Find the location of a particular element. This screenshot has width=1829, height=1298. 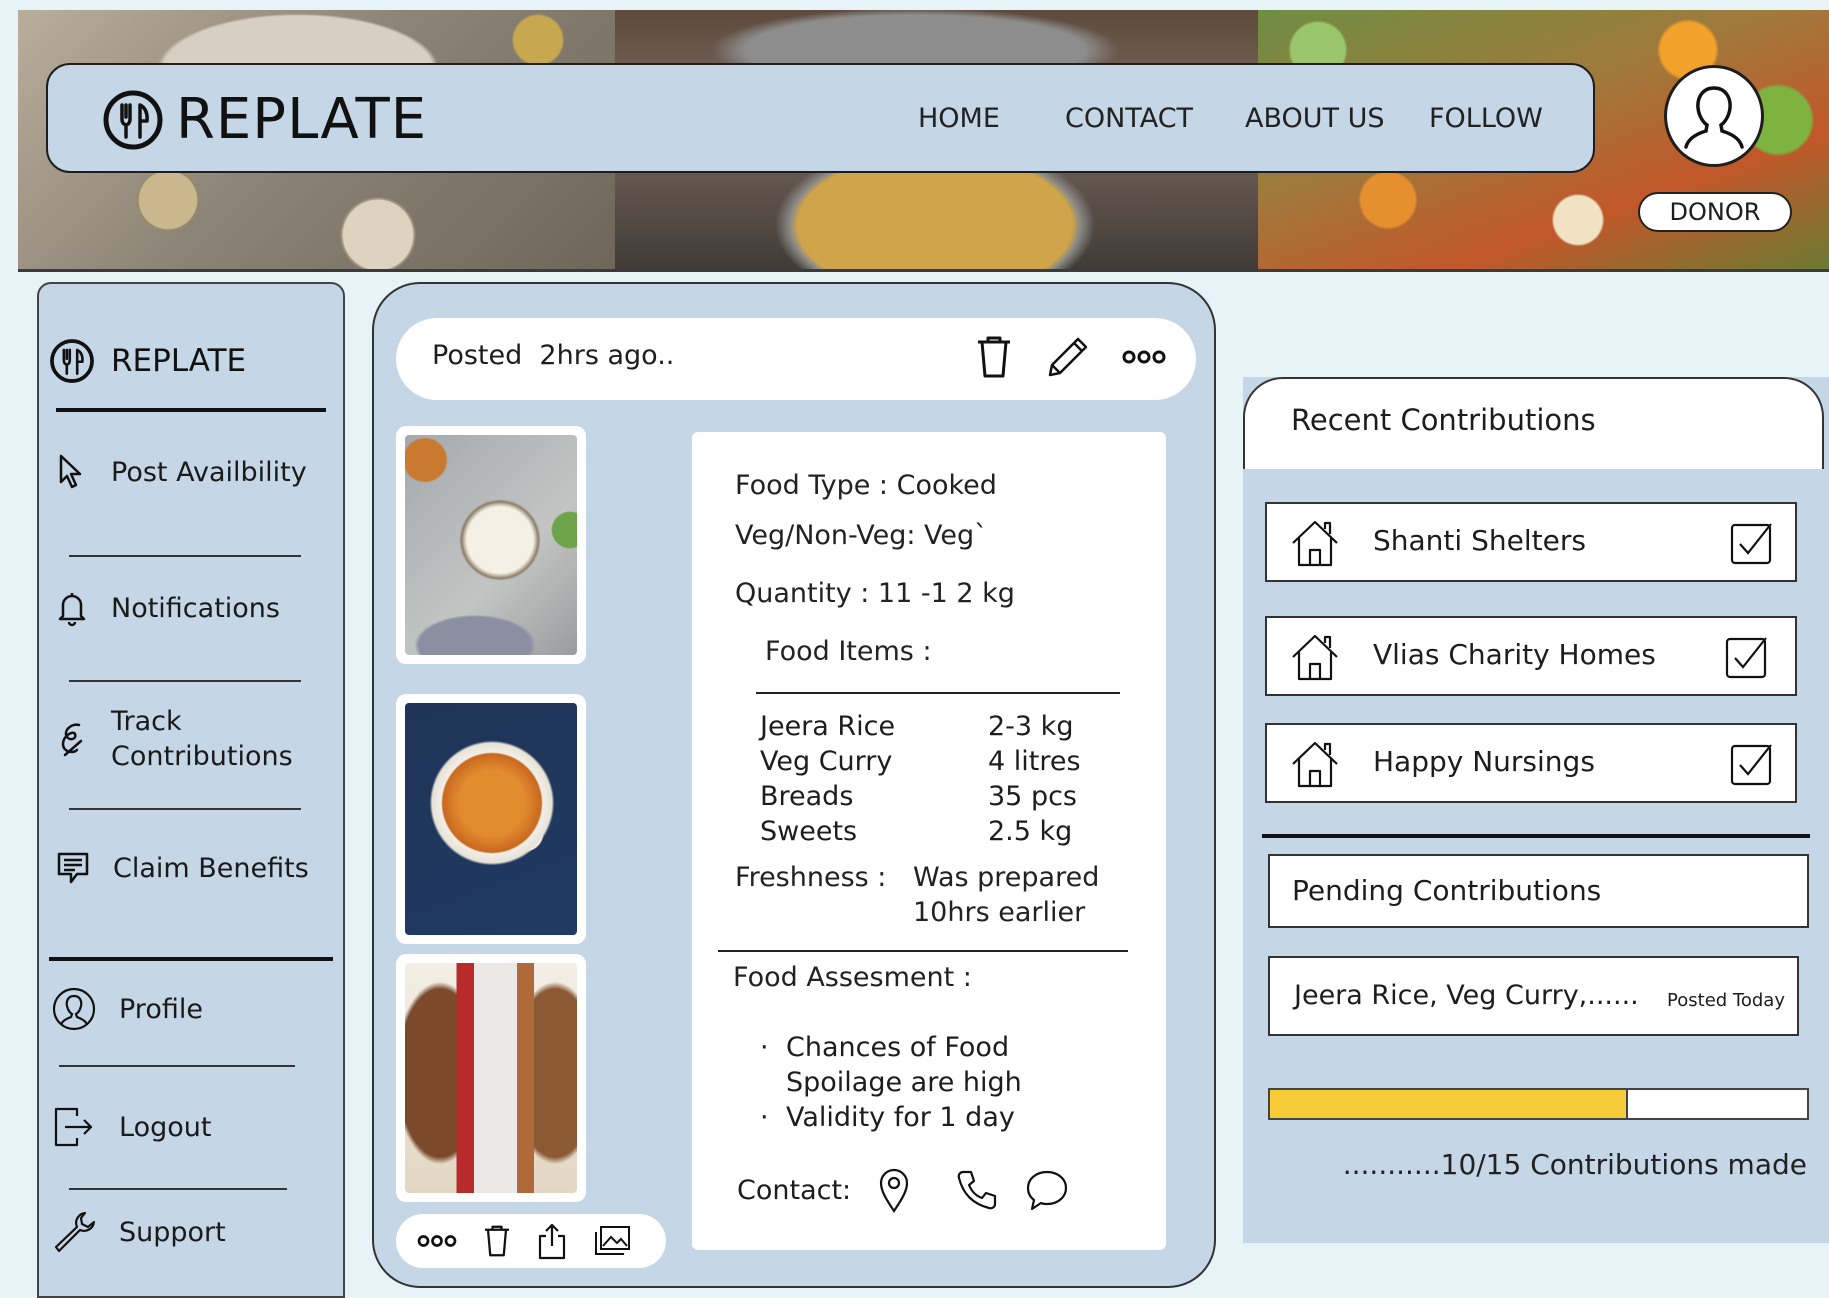

phone-icon is located at coordinates (977, 1190).